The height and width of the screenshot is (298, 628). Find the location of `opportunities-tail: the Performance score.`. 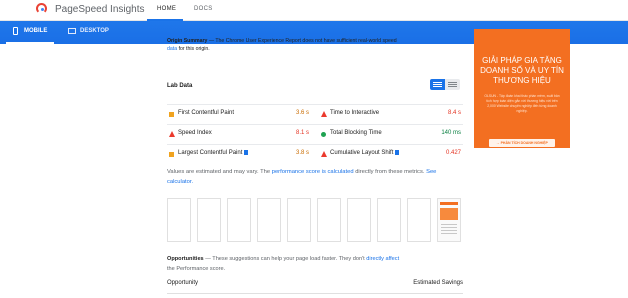

opportunities-tail: the Performance score. is located at coordinates (196, 269).